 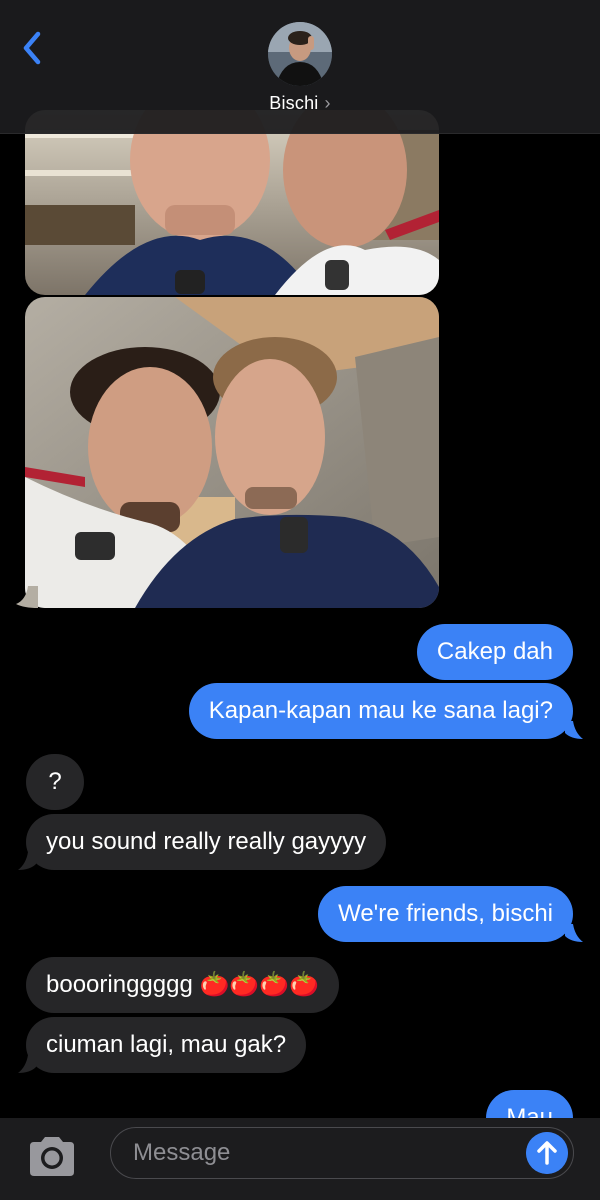 I want to click on message-incoming: you sound really really gayyyy, so click(x=206, y=842).